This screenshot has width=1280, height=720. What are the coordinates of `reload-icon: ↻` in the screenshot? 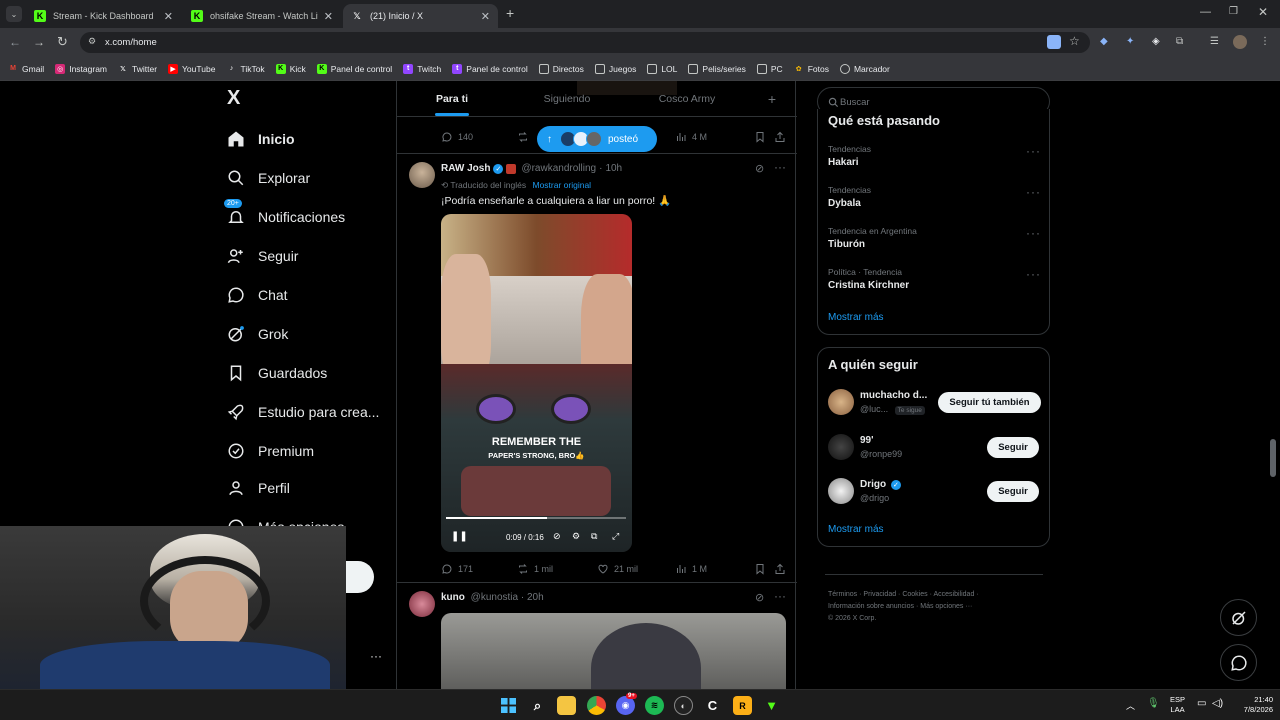 It's located at (62, 42).